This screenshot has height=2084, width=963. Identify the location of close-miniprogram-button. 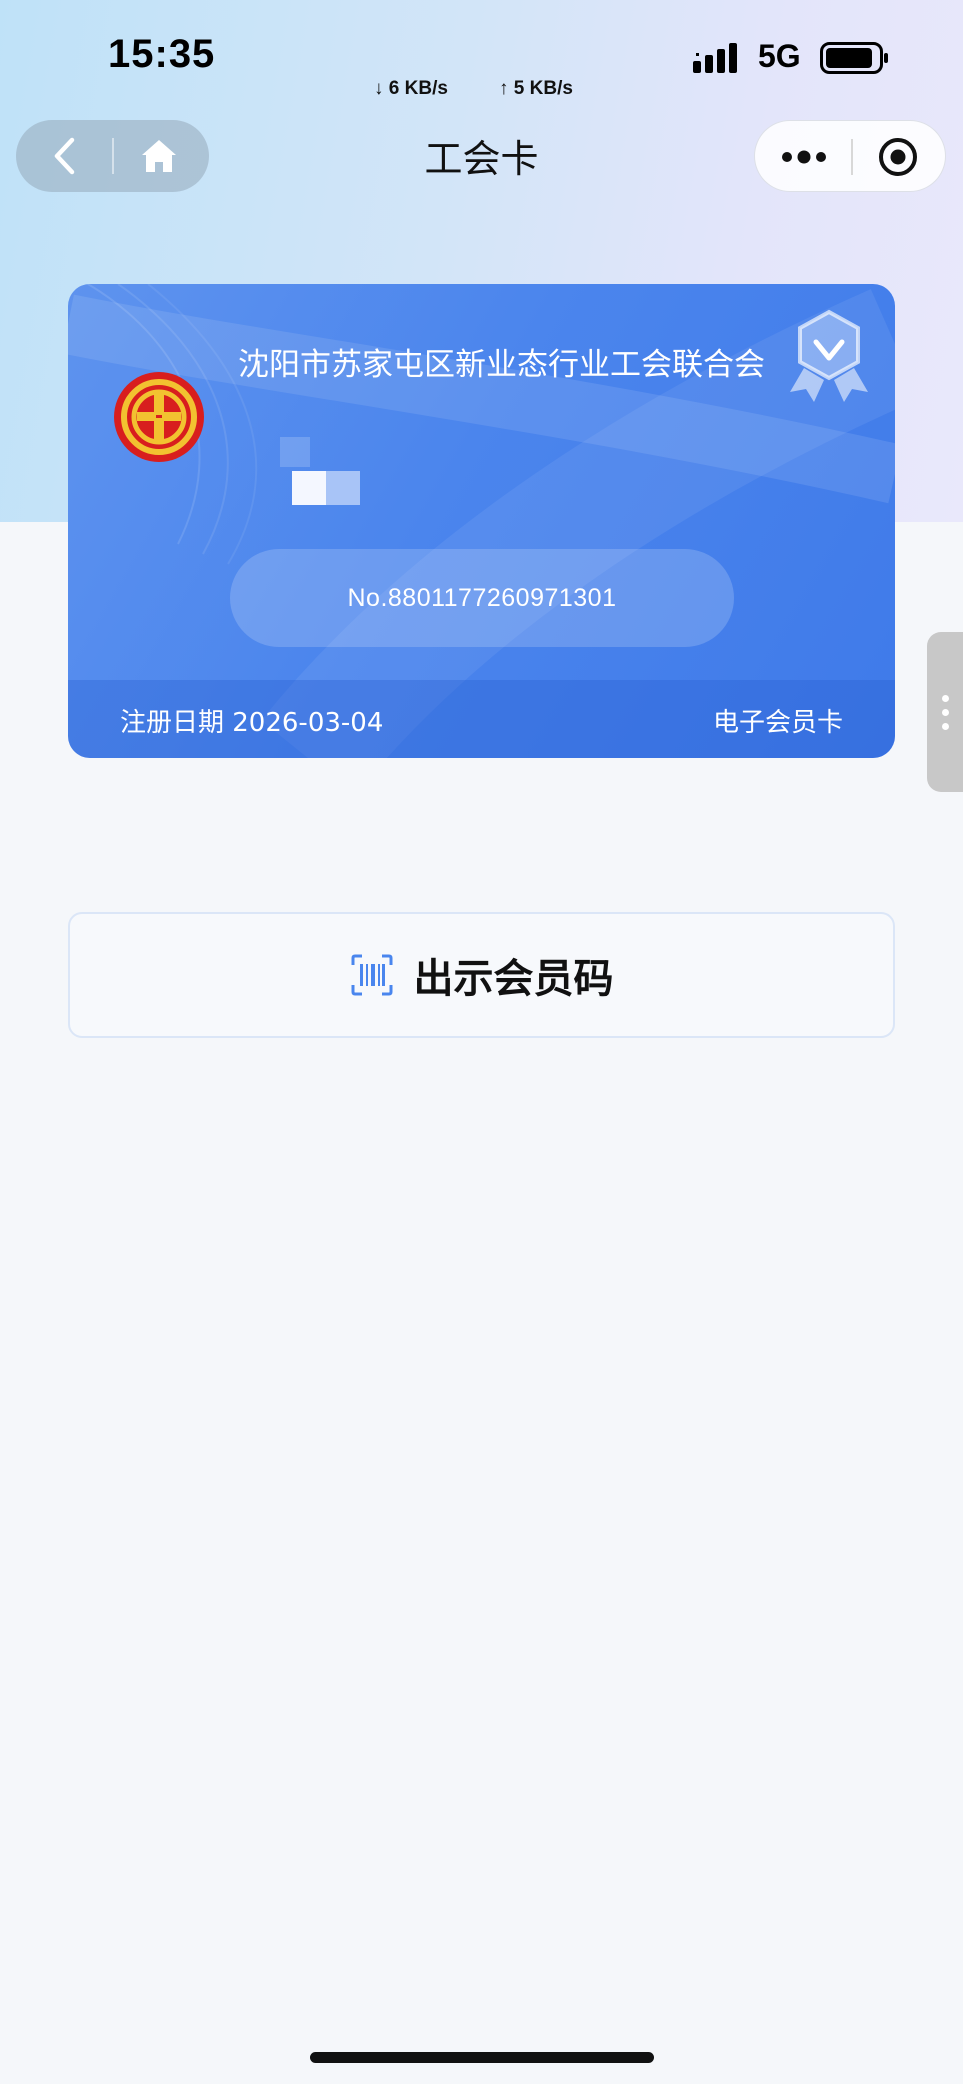
(898, 157).